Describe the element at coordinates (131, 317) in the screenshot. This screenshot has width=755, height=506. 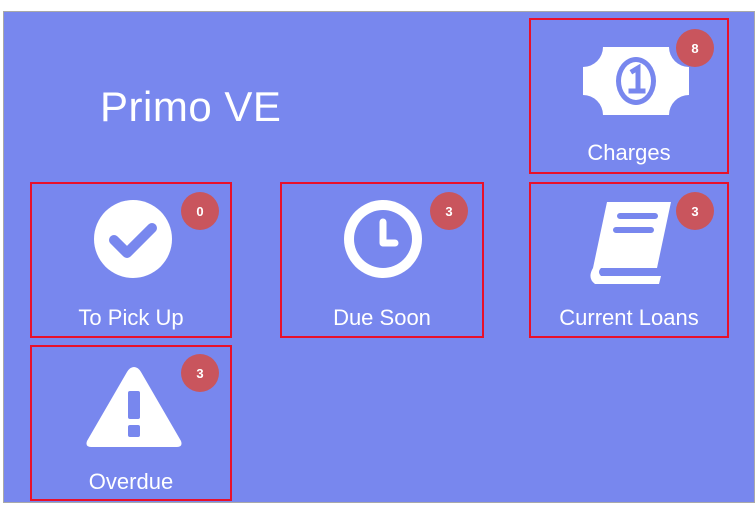
I see `to-pick-up-label: To Pick Up` at that location.